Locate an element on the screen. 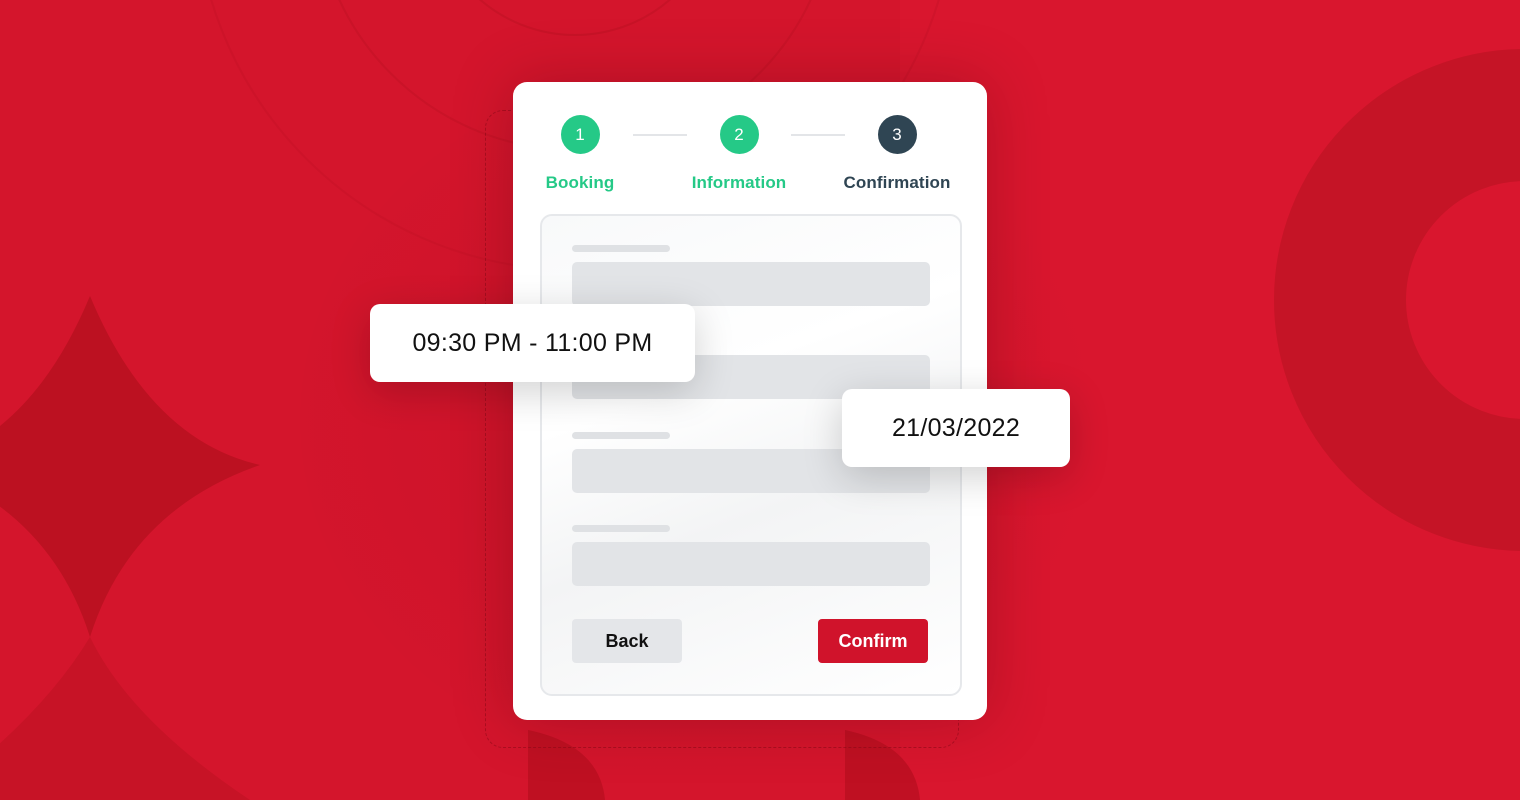 This screenshot has width=1520, height=800. stepper: 1 Booking 2 Information 3 Confirmation is located at coordinates (750, 147).